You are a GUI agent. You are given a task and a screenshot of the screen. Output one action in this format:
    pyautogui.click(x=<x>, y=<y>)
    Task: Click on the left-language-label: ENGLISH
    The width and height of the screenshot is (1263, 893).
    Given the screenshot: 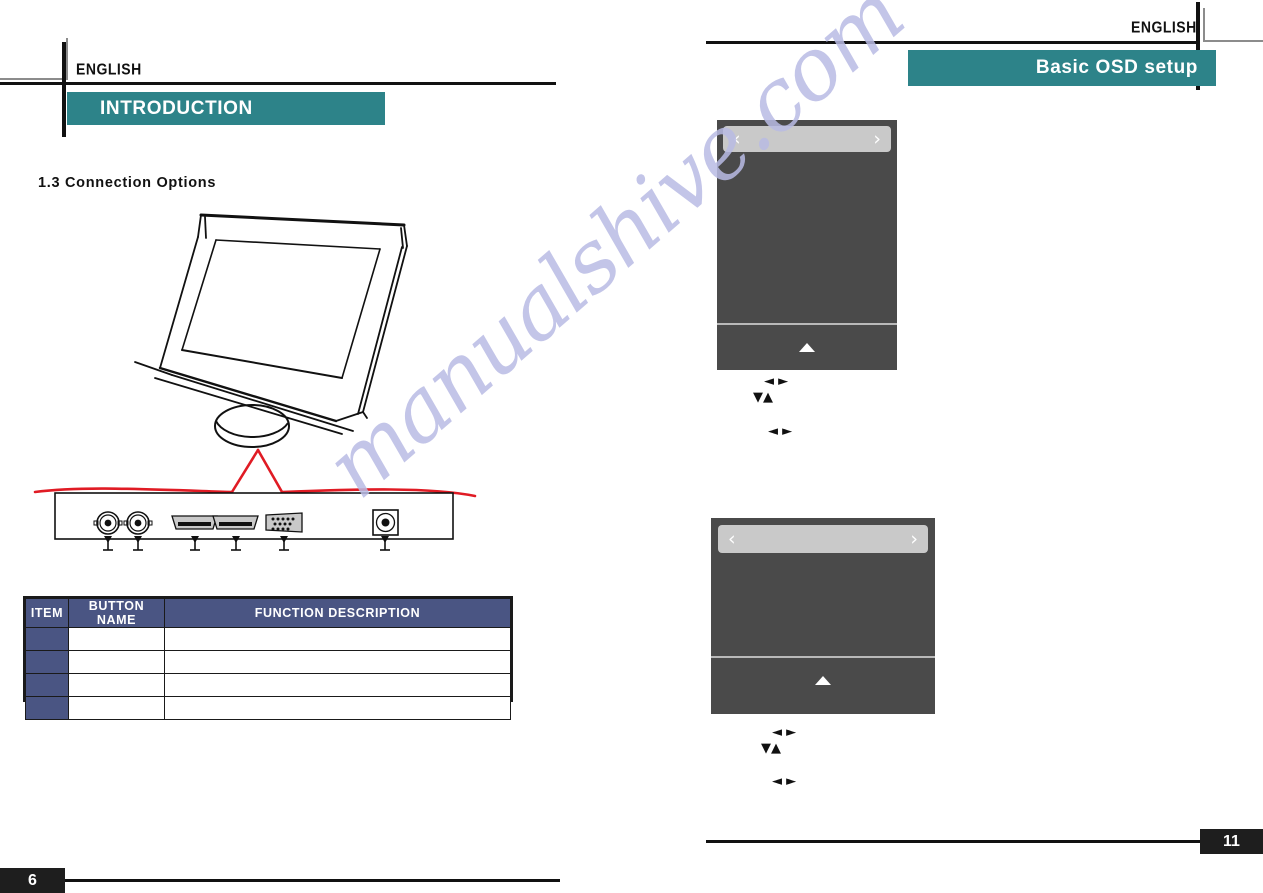 What is the action you would take?
    pyautogui.click(x=109, y=69)
    